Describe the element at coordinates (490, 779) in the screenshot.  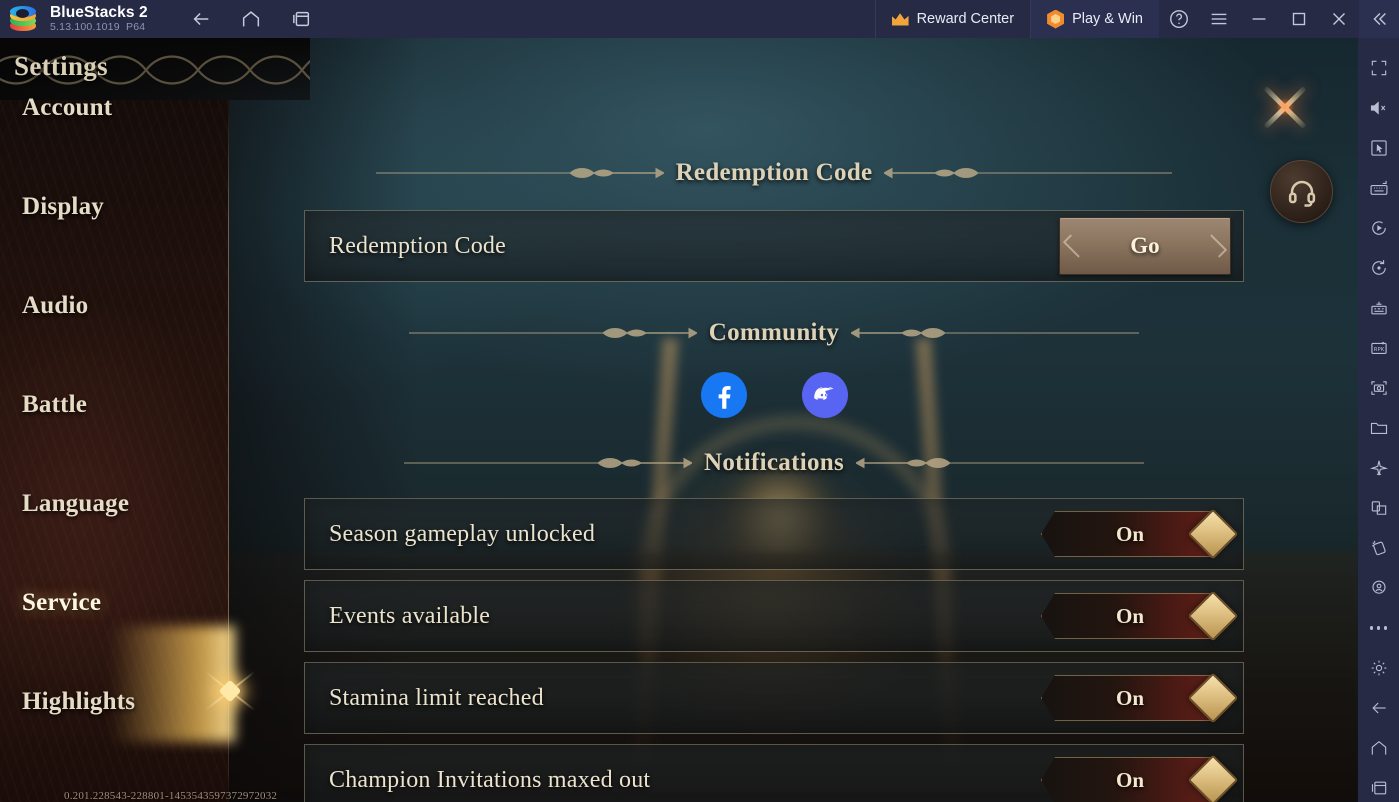
I see `notification-label: Champion Invitations maxed out` at that location.